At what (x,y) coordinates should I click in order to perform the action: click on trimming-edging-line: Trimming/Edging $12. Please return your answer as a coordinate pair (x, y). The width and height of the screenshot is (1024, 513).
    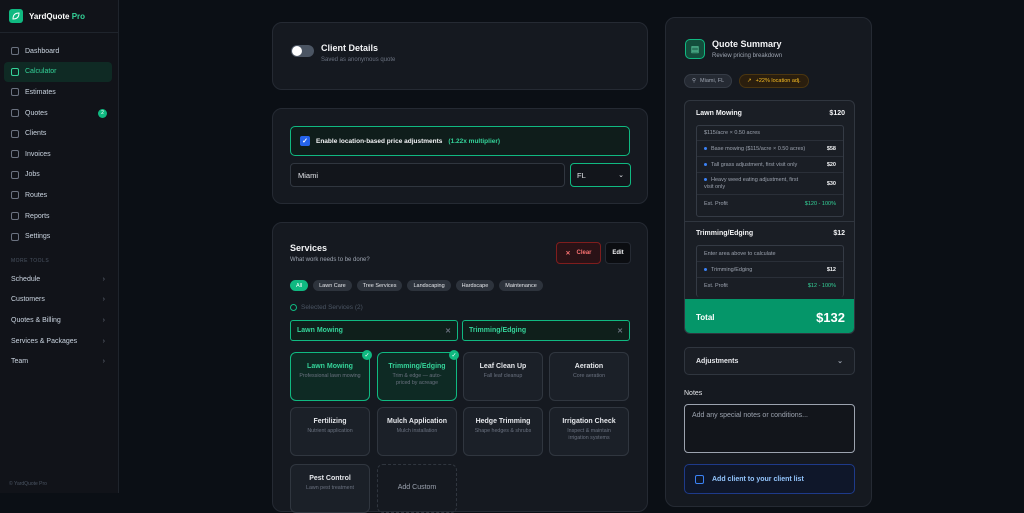
    Looking at the image, I should click on (770, 233).